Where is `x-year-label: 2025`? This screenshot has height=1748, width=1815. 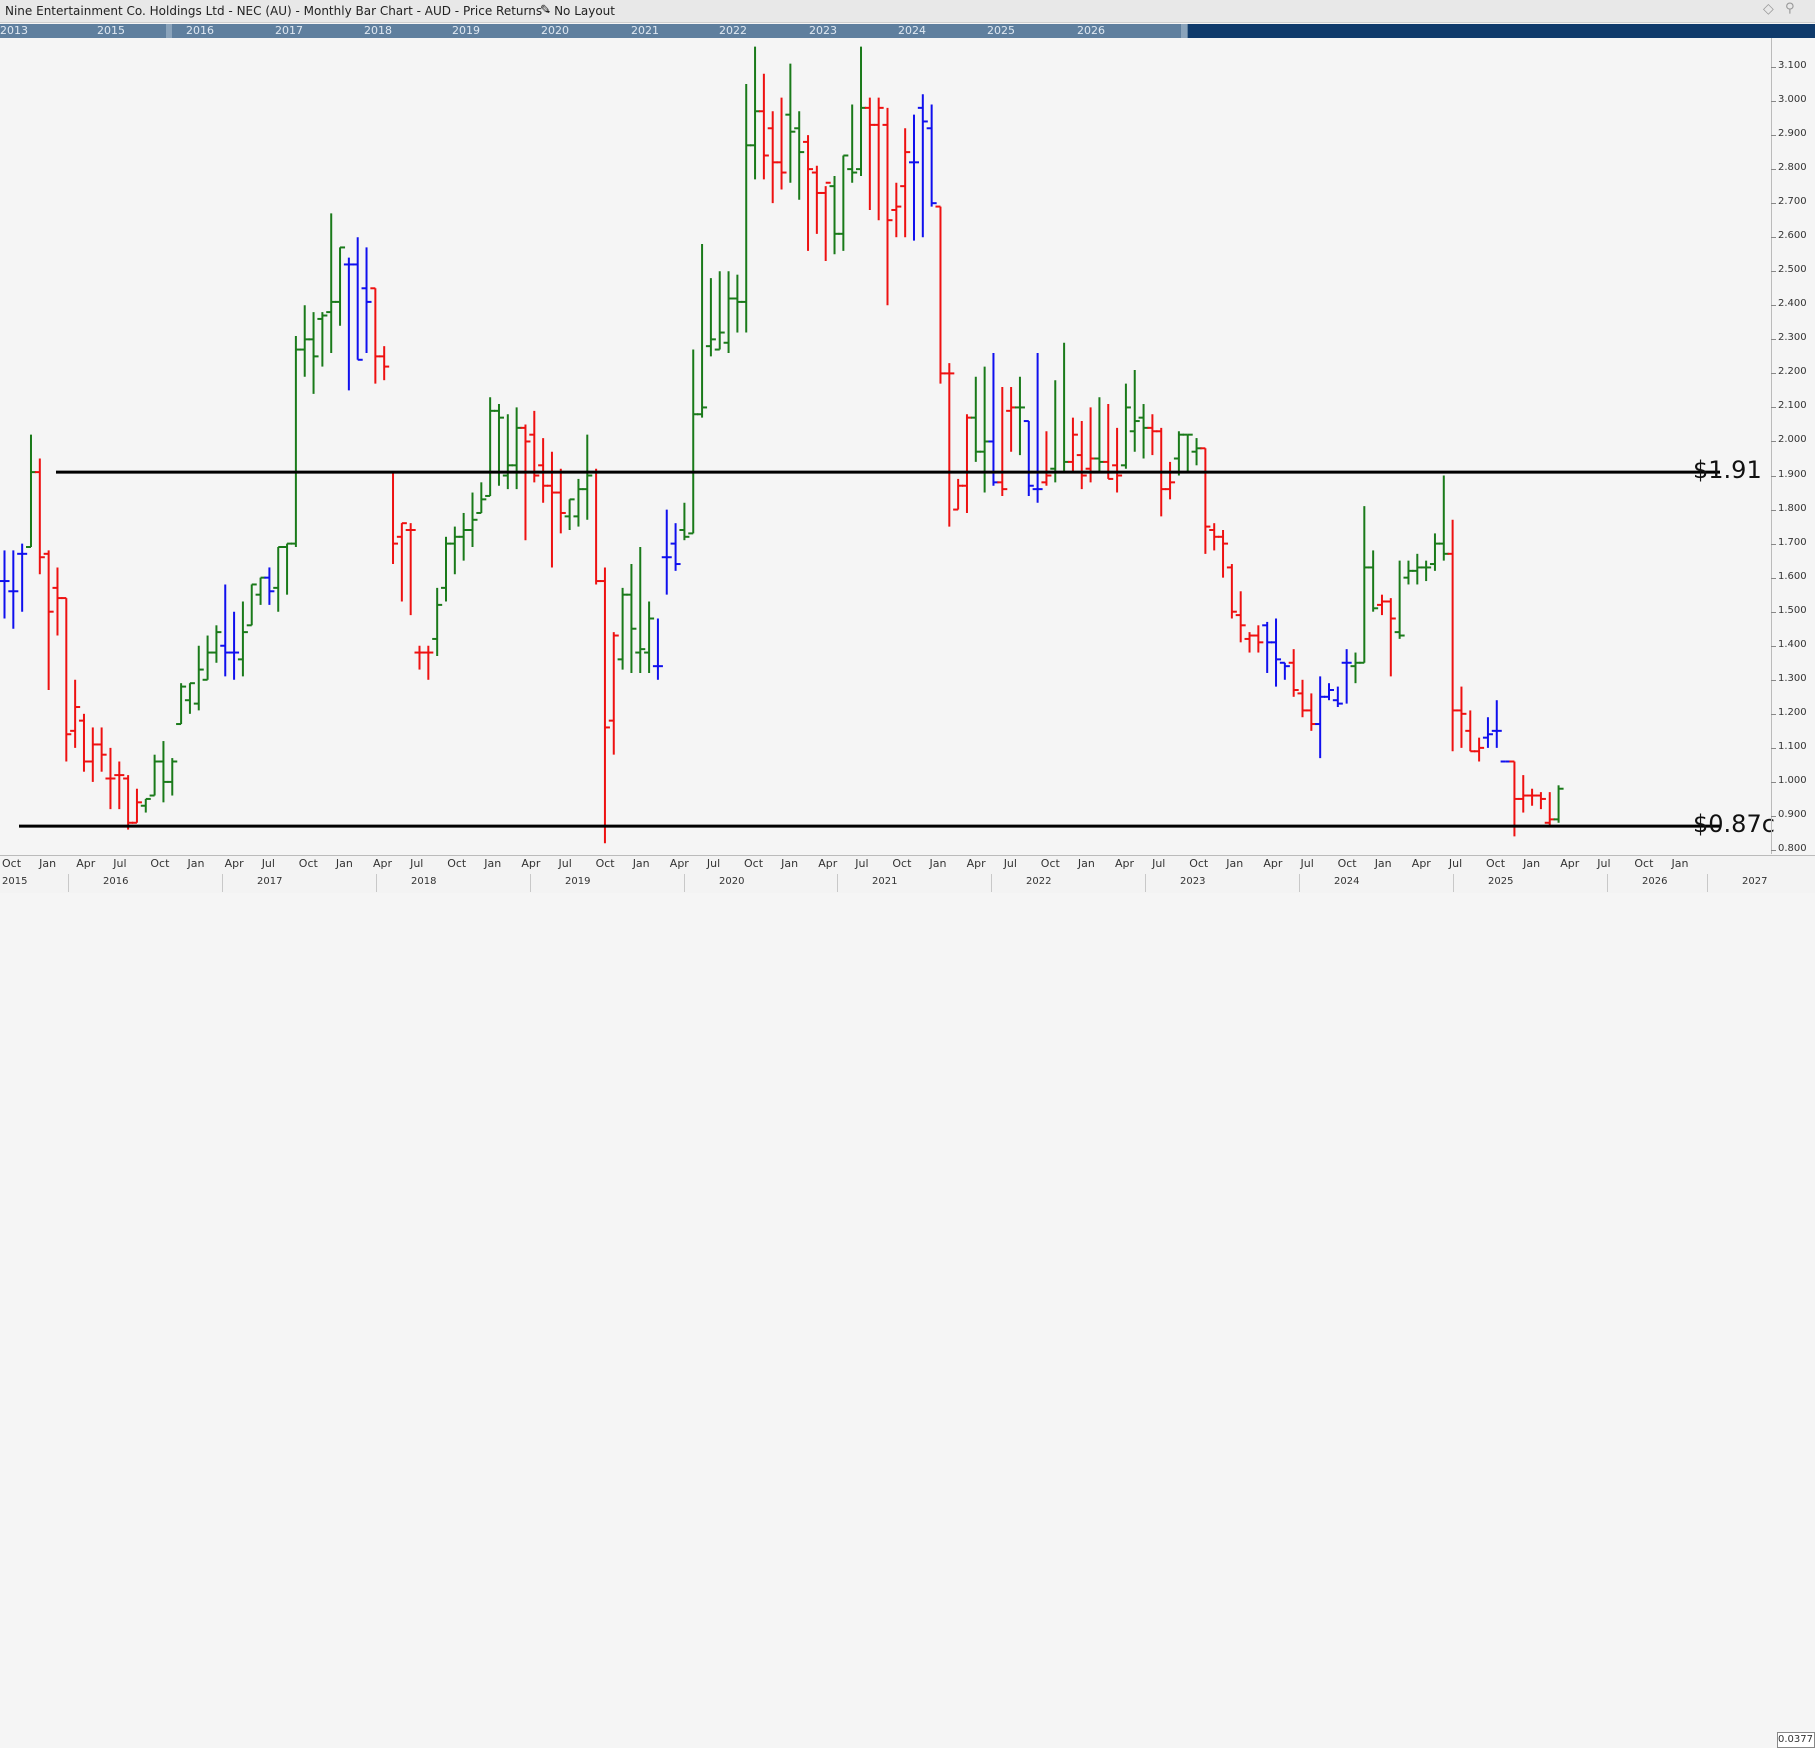
x-year-label: 2025 is located at coordinates (1501, 881).